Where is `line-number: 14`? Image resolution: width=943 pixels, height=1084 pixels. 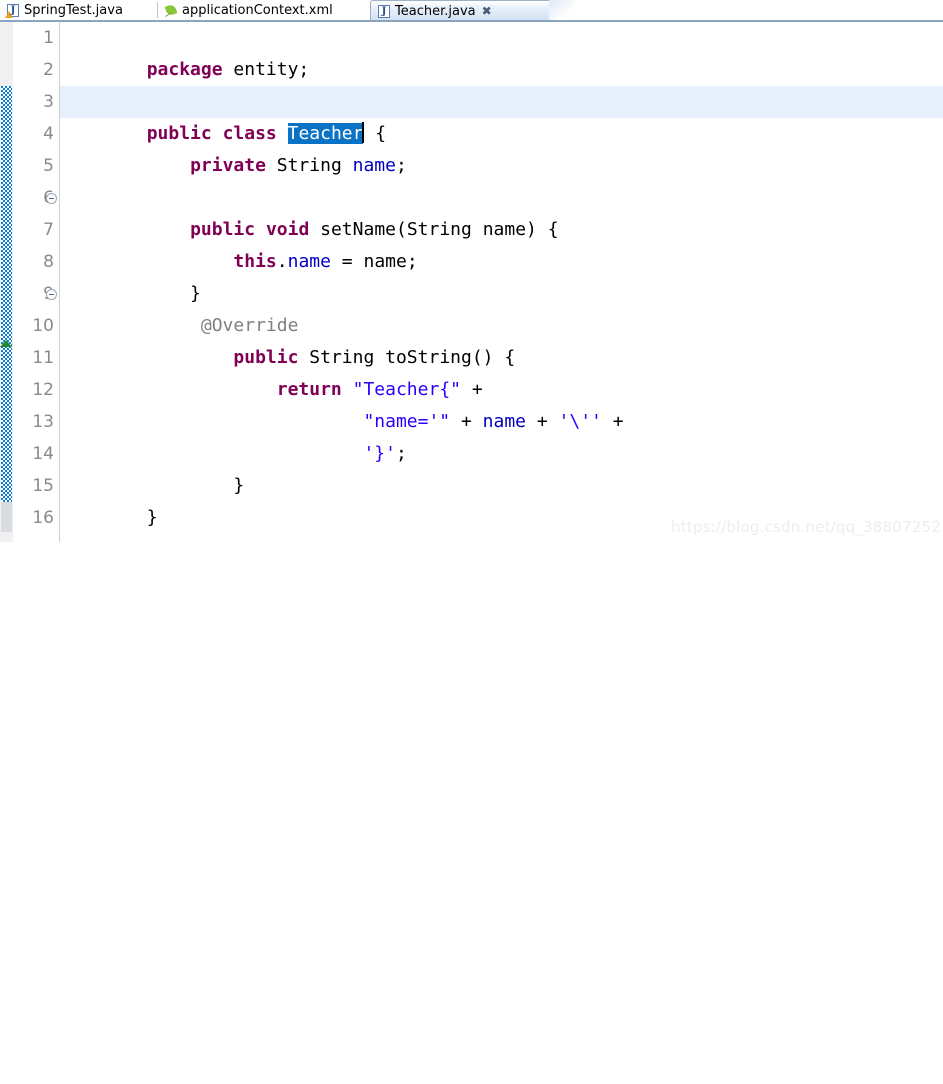
line-number: 14 is located at coordinates (43, 454).